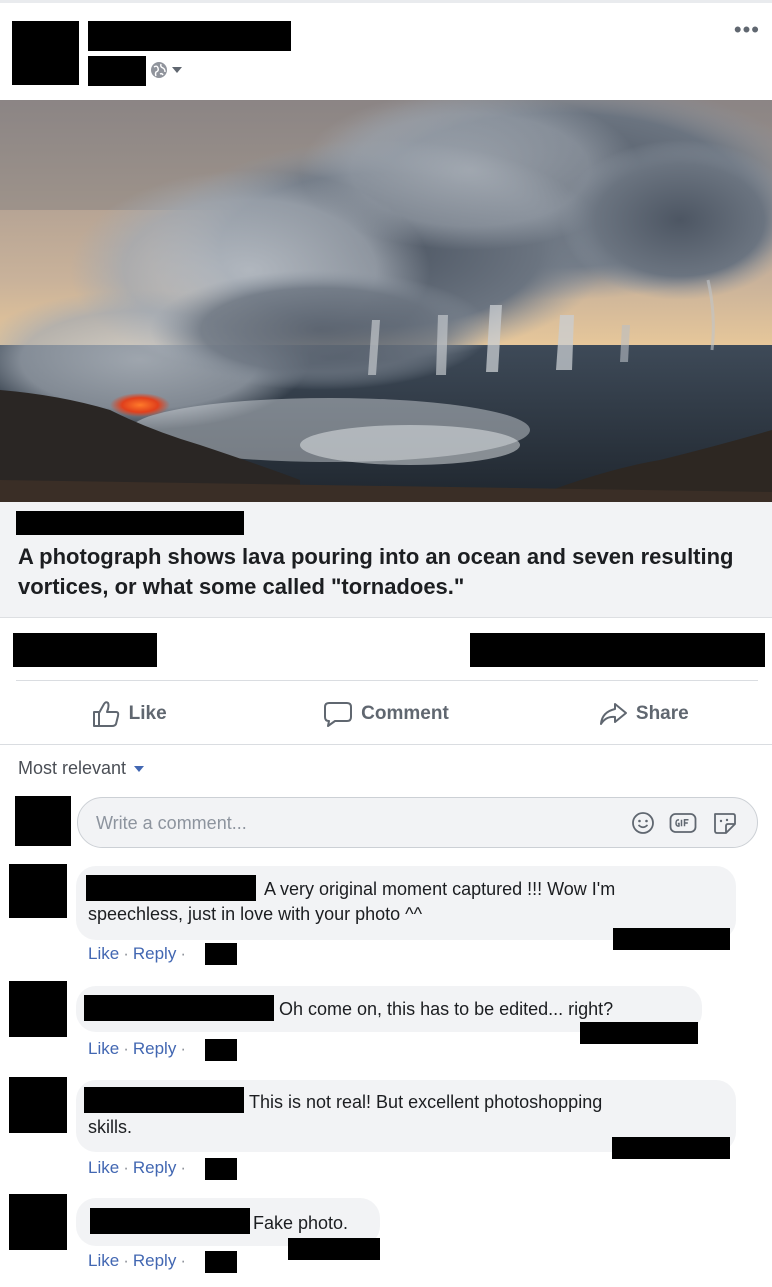 The height and width of the screenshot is (1287, 772). I want to click on caret-down-icon, so click(139, 768).